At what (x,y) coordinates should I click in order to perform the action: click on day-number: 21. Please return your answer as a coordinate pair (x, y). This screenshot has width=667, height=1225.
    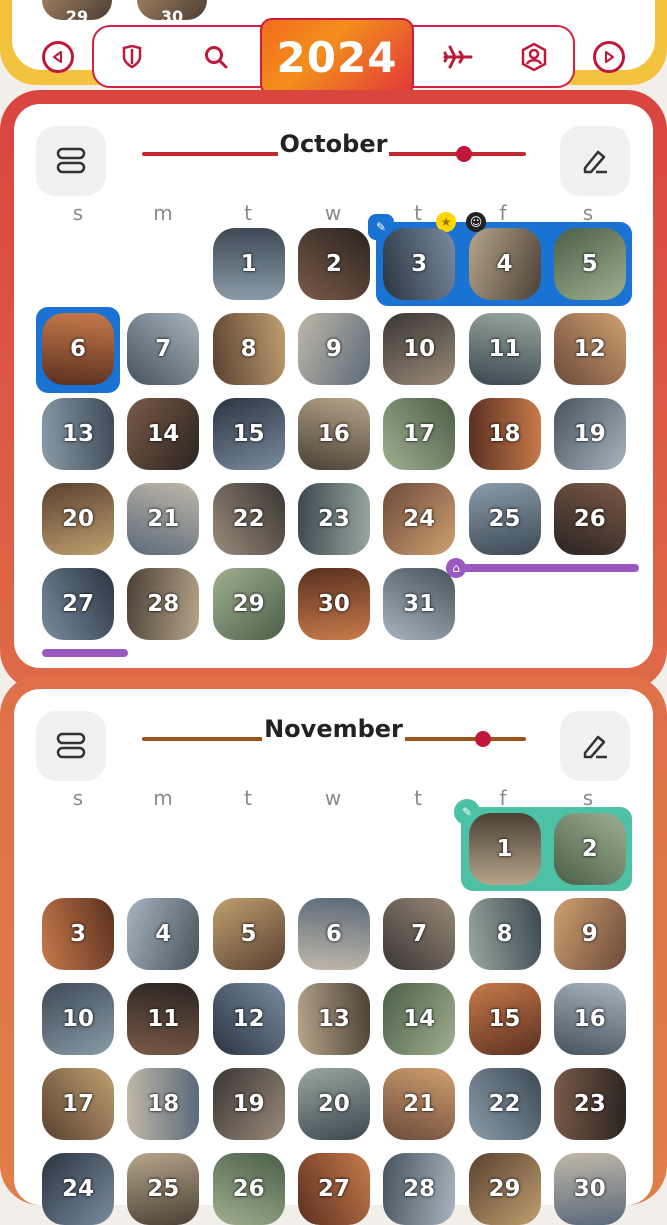
    Looking at the image, I should click on (419, 1104).